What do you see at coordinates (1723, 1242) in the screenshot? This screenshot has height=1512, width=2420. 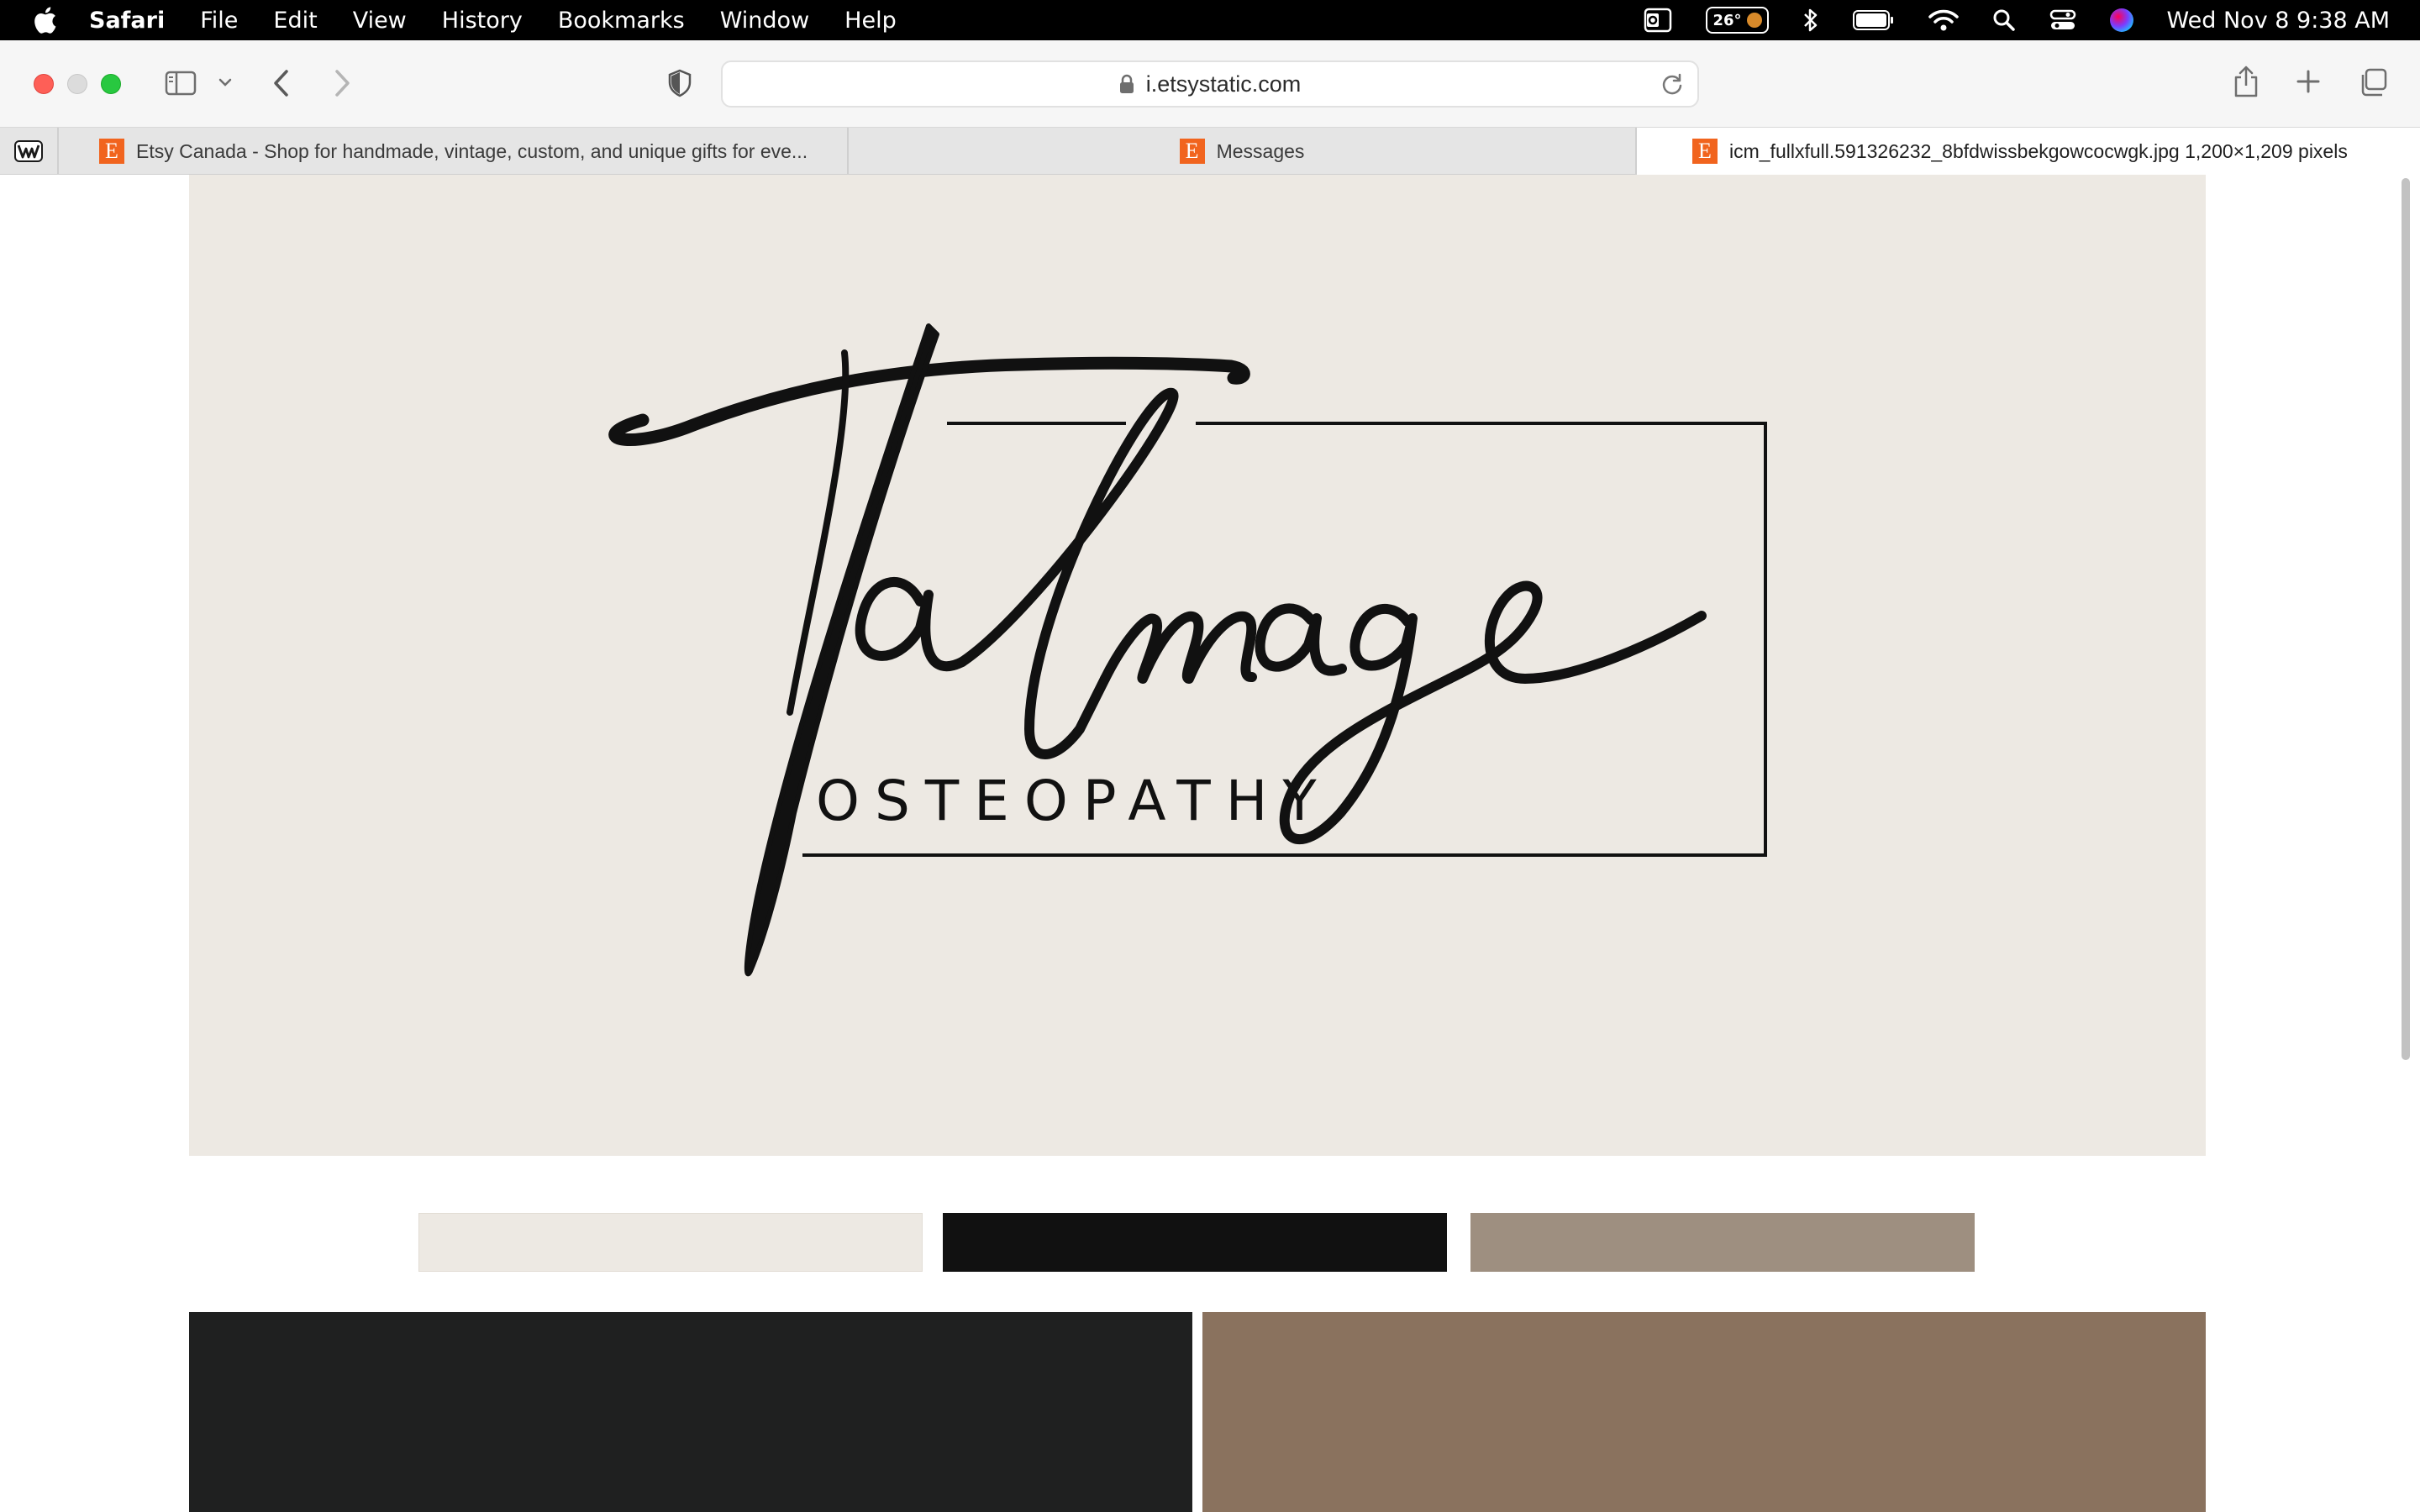 I see `palette-swatch-taupe` at bounding box center [1723, 1242].